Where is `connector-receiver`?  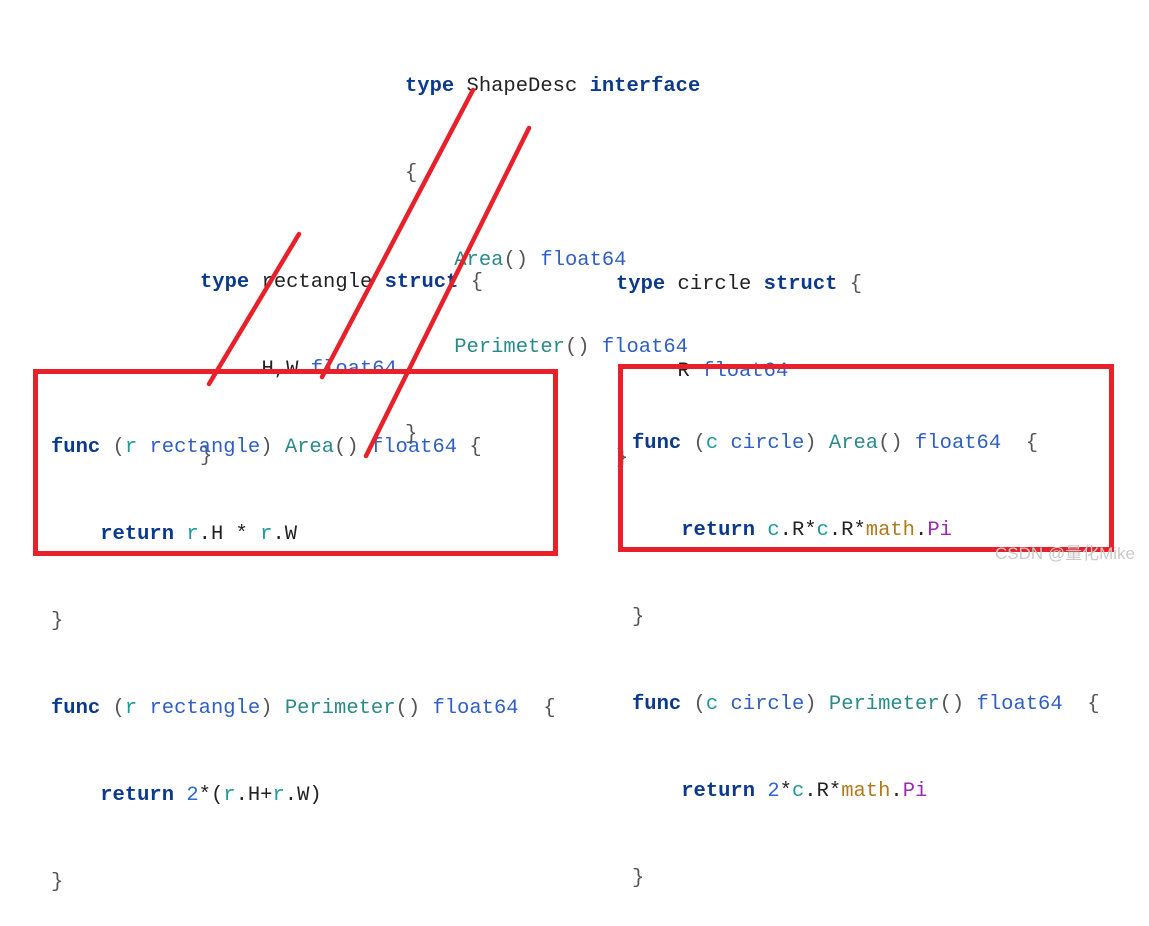 connector-receiver is located at coordinates (254, 309).